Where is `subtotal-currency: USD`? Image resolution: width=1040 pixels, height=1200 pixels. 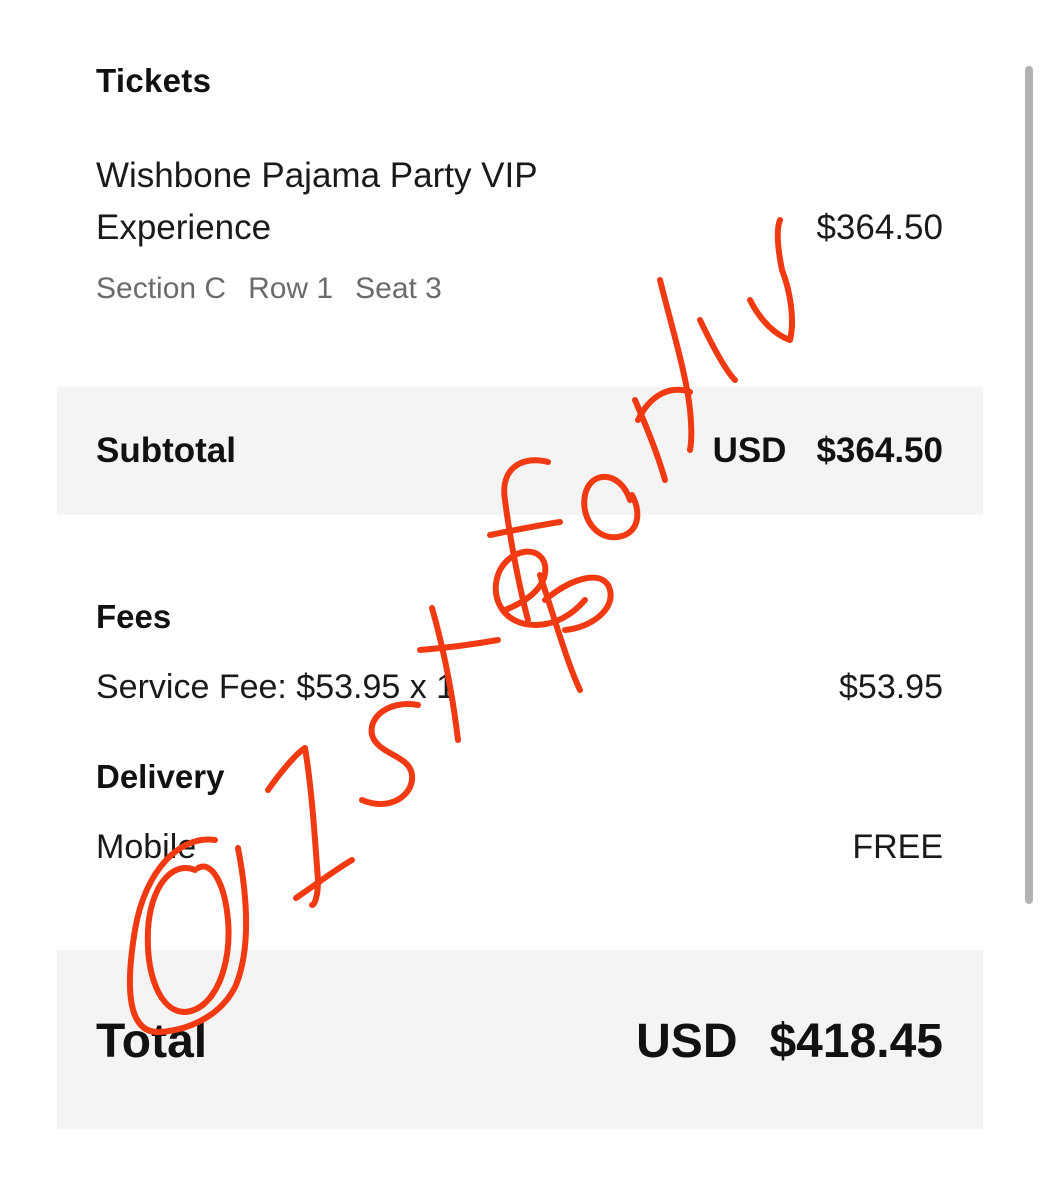 subtotal-currency: USD is located at coordinates (749, 450).